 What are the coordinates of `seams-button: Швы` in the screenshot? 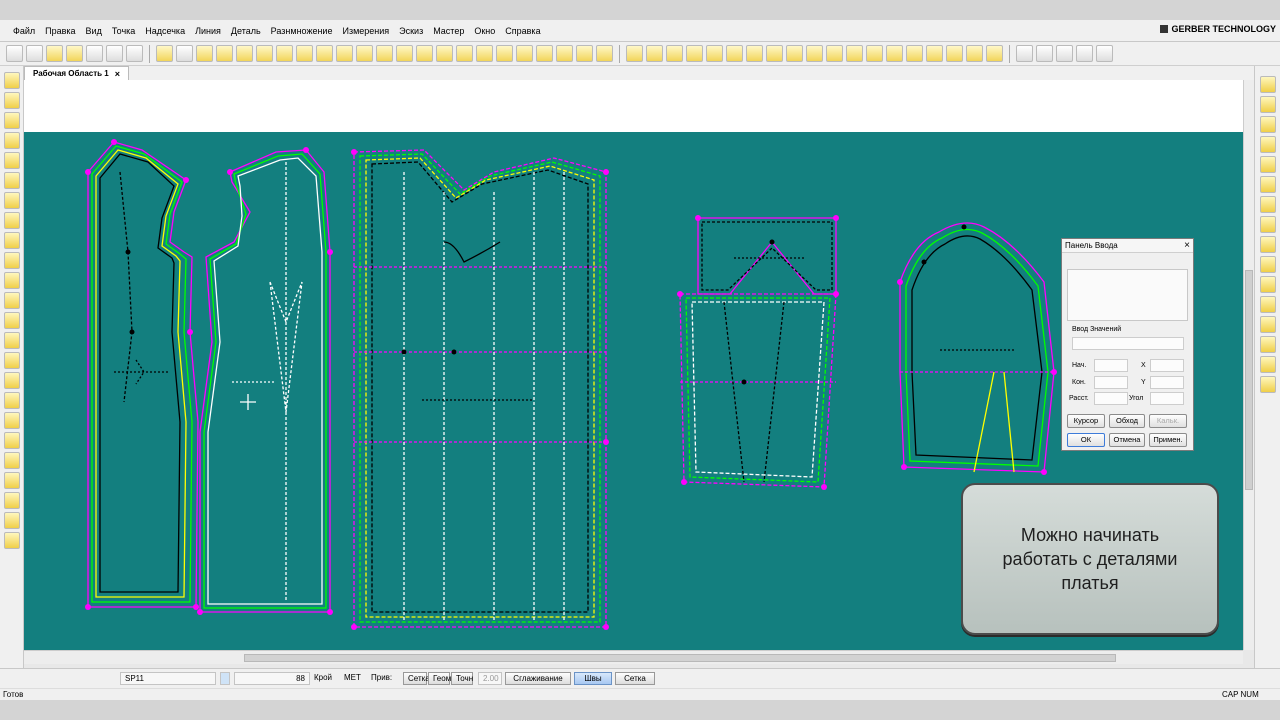 It's located at (593, 678).